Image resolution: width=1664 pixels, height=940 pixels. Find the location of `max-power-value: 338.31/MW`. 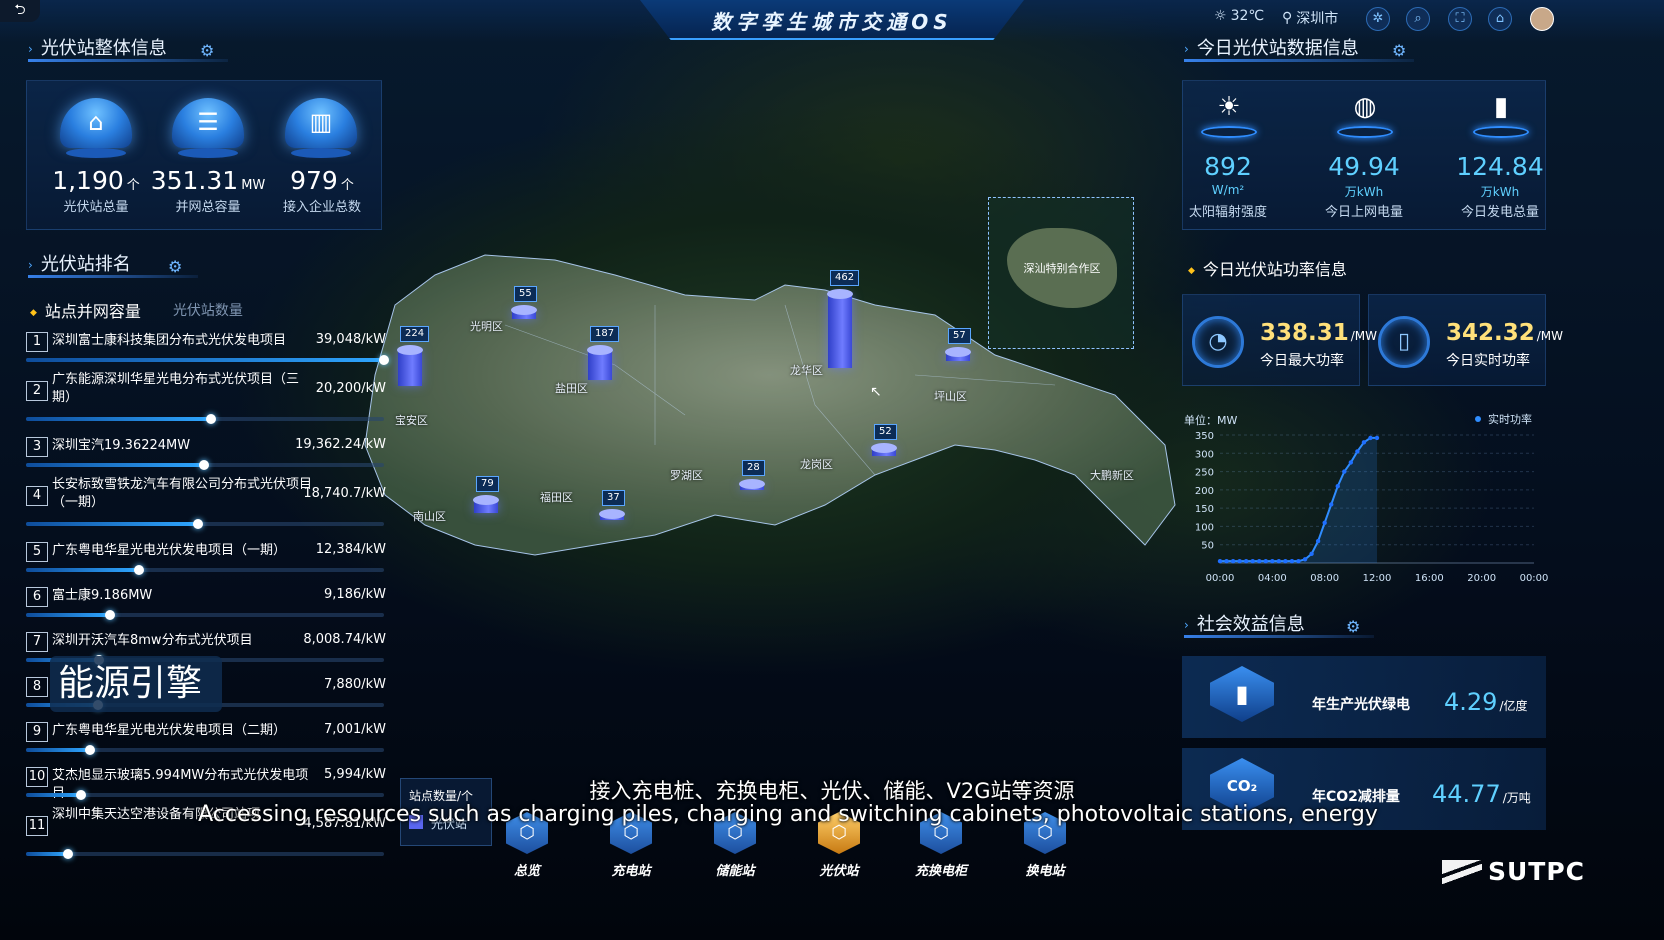

max-power-value: 338.31/MW is located at coordinates (1319, 333).